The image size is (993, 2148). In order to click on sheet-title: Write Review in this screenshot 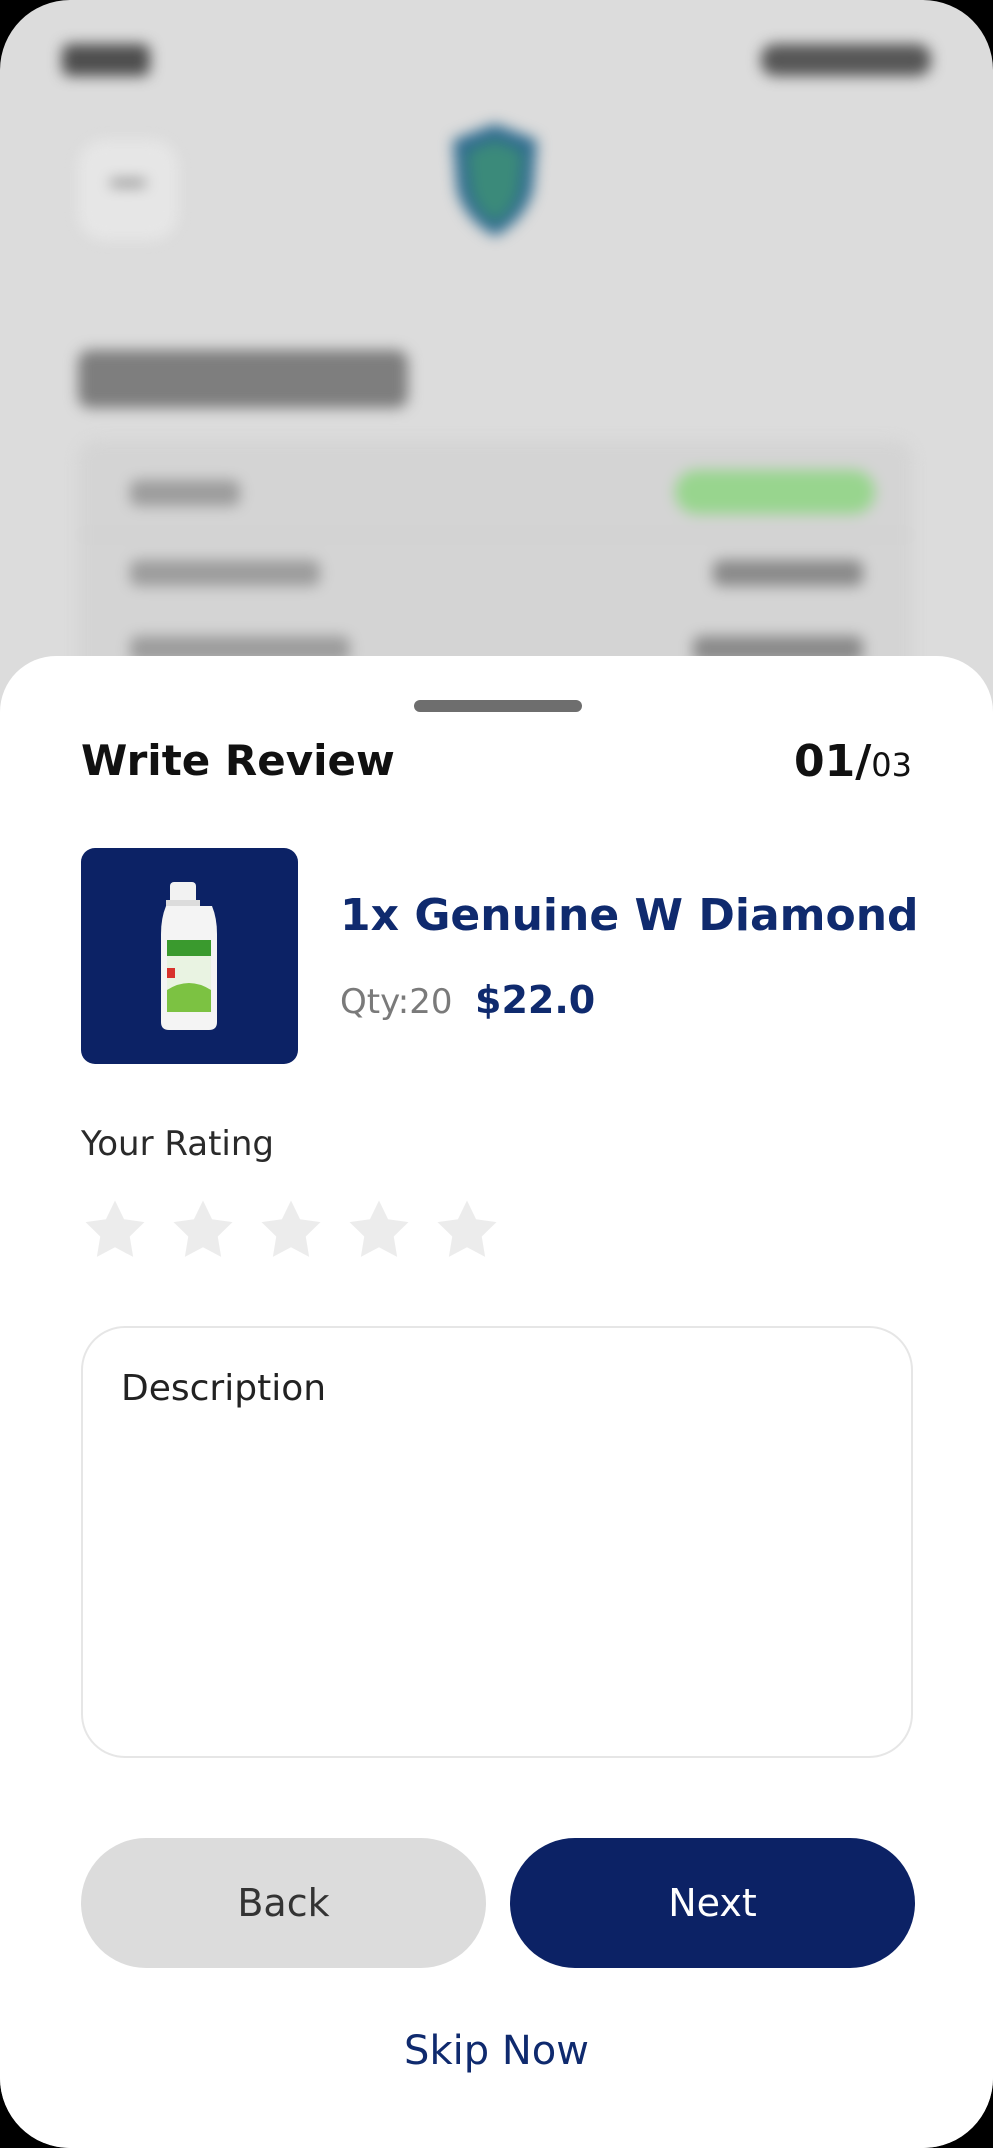, I will do `click(238, 760)`.